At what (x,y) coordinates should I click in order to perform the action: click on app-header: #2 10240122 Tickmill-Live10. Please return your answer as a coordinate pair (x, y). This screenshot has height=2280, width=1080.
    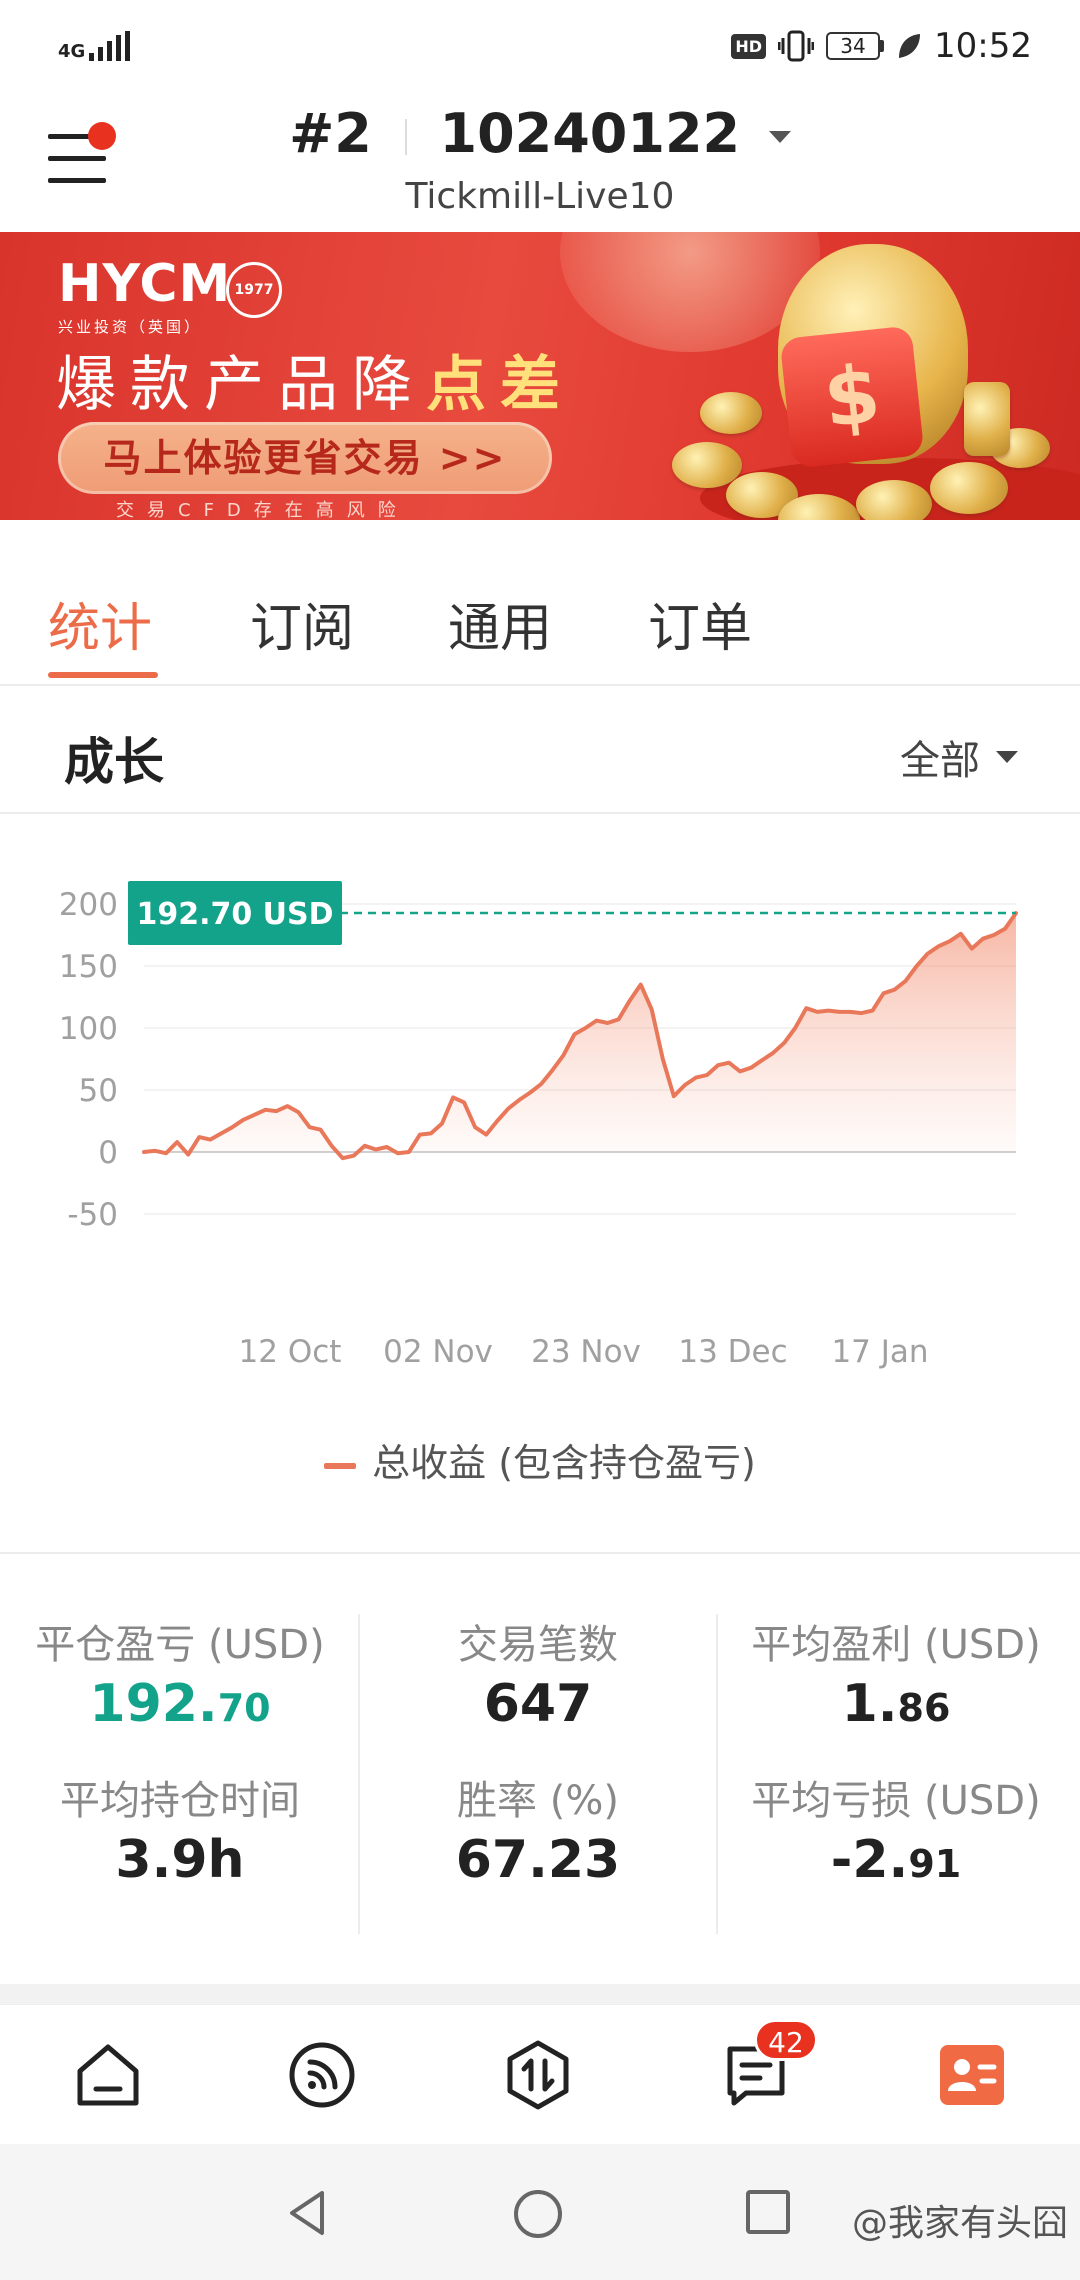
    Looking at the image, I should click on (540, 162).